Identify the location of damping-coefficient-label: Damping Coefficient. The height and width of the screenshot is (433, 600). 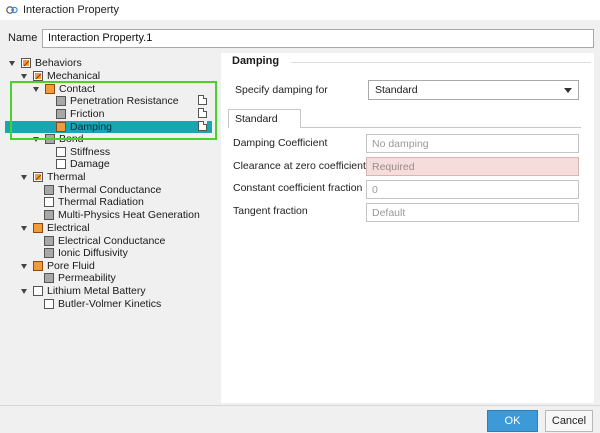
(280, 143).